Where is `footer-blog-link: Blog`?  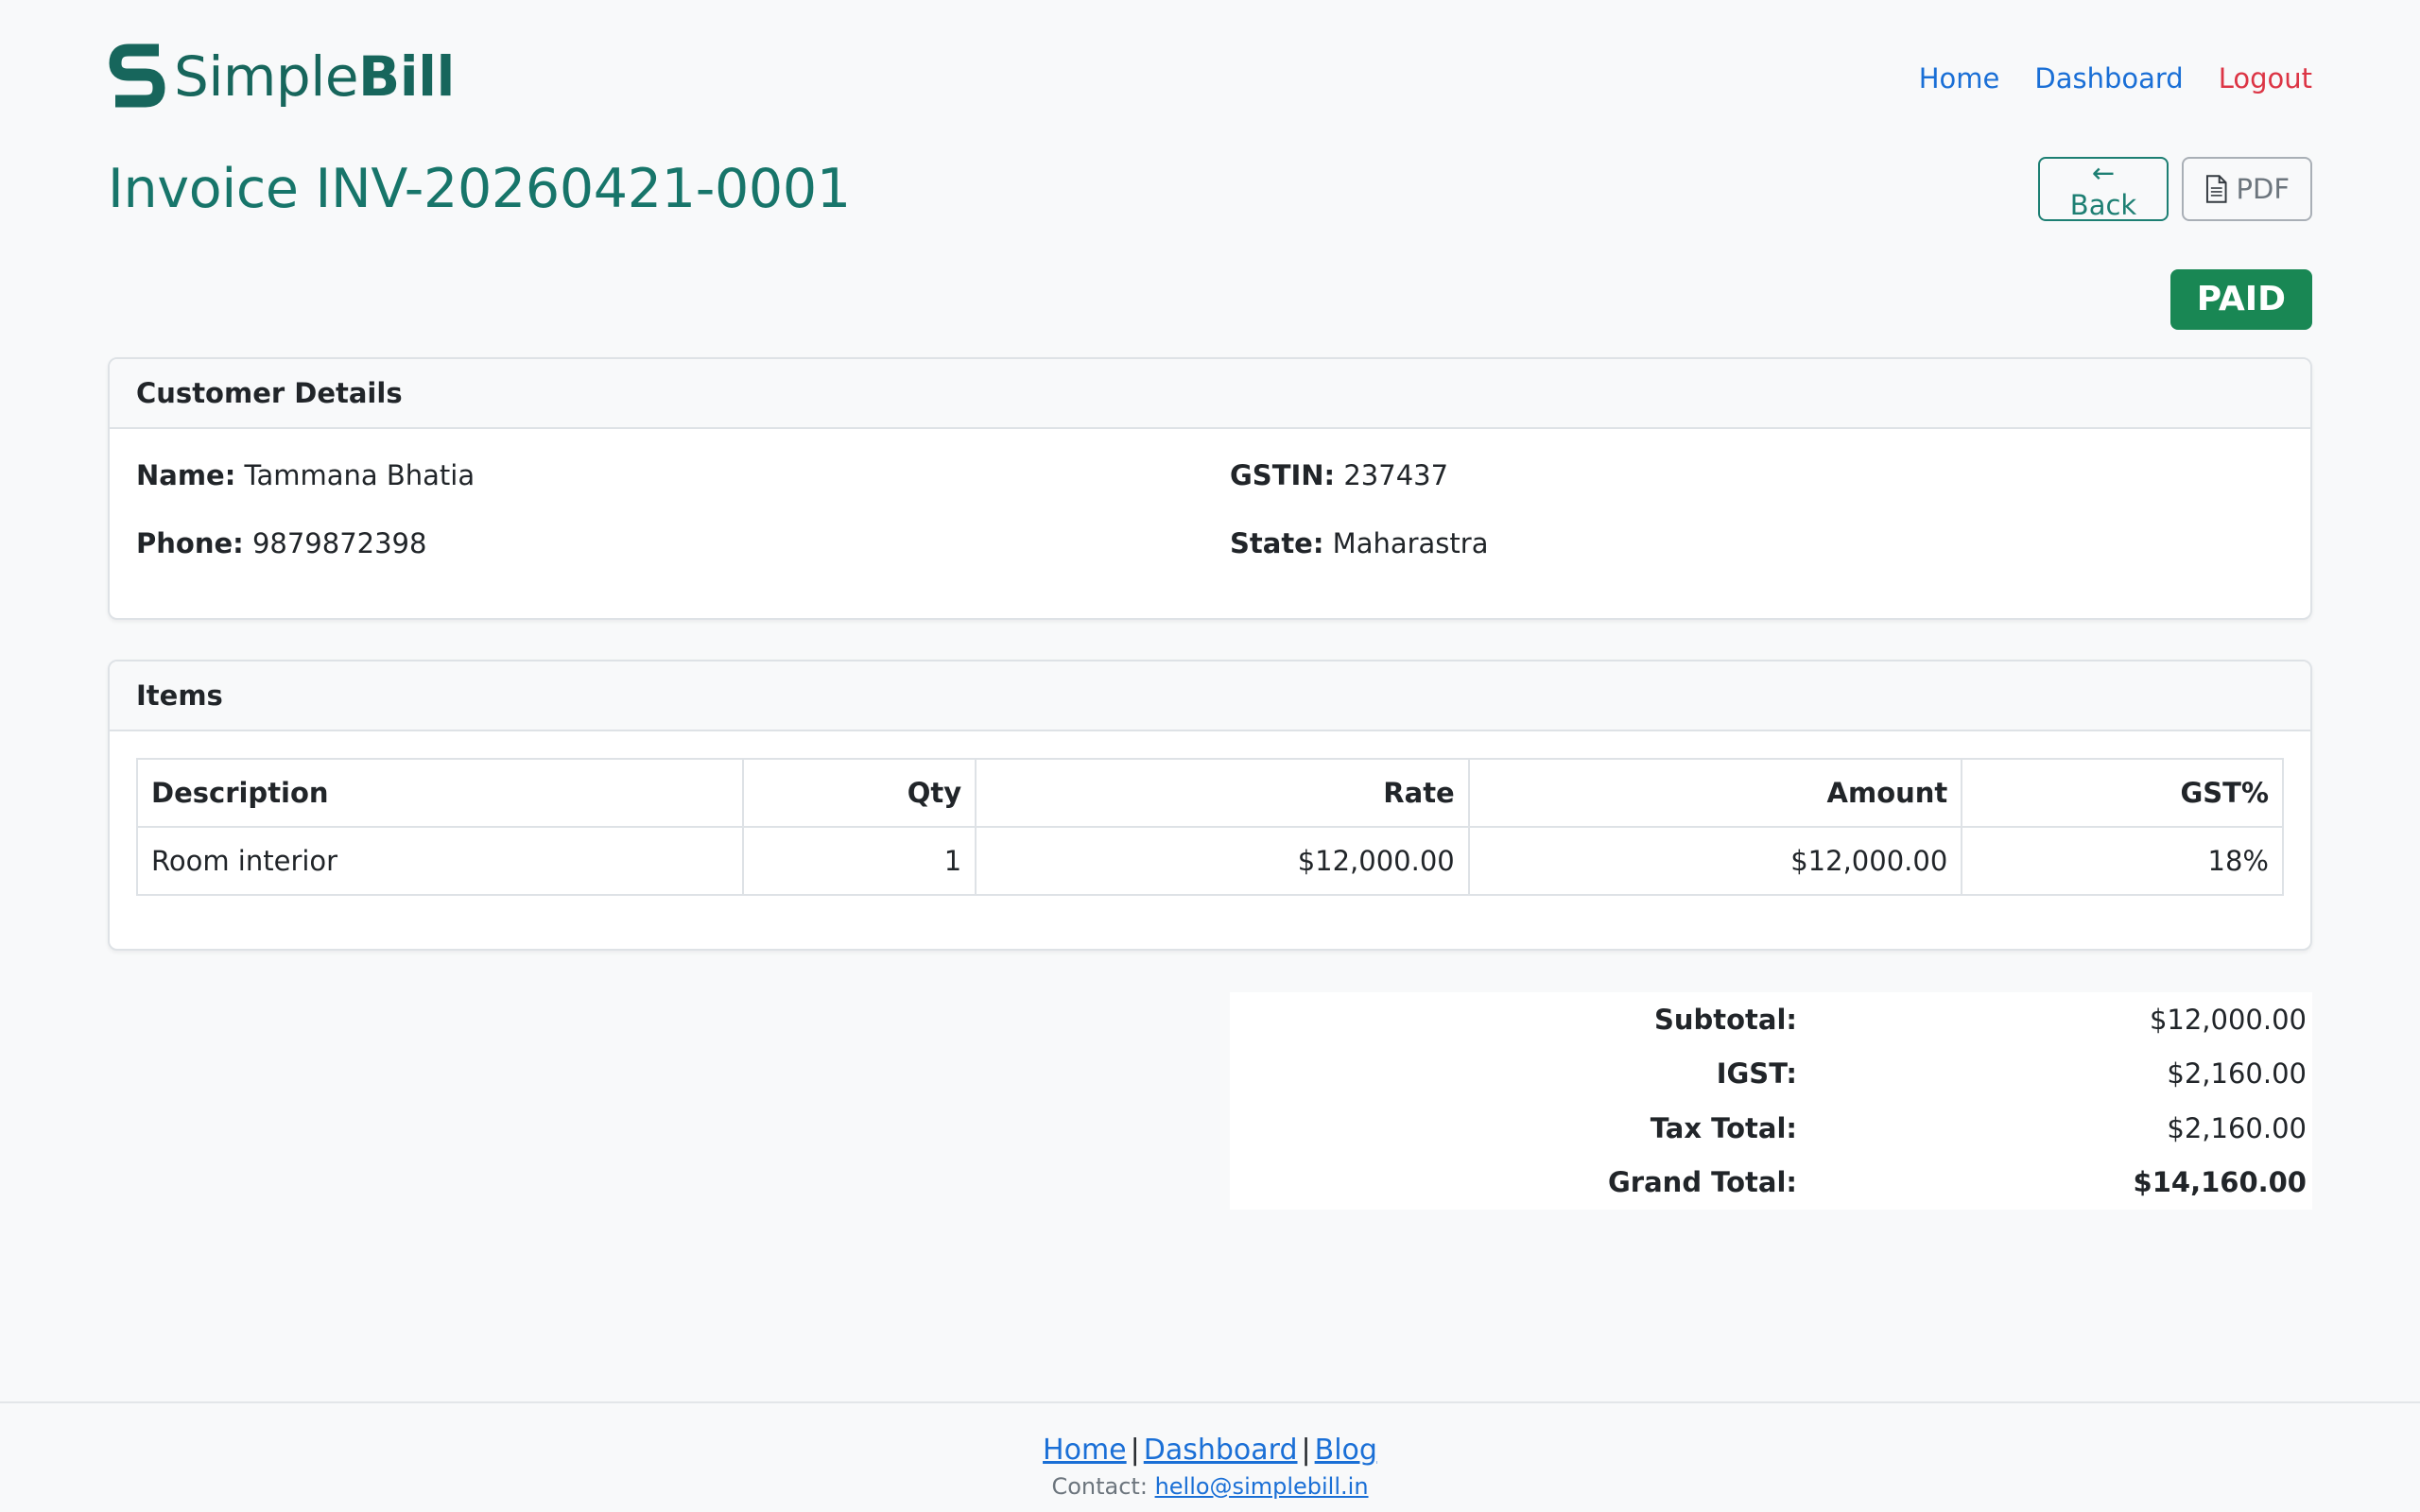 footer-blog-link: Blog is located at coordinates (1346, 1450).